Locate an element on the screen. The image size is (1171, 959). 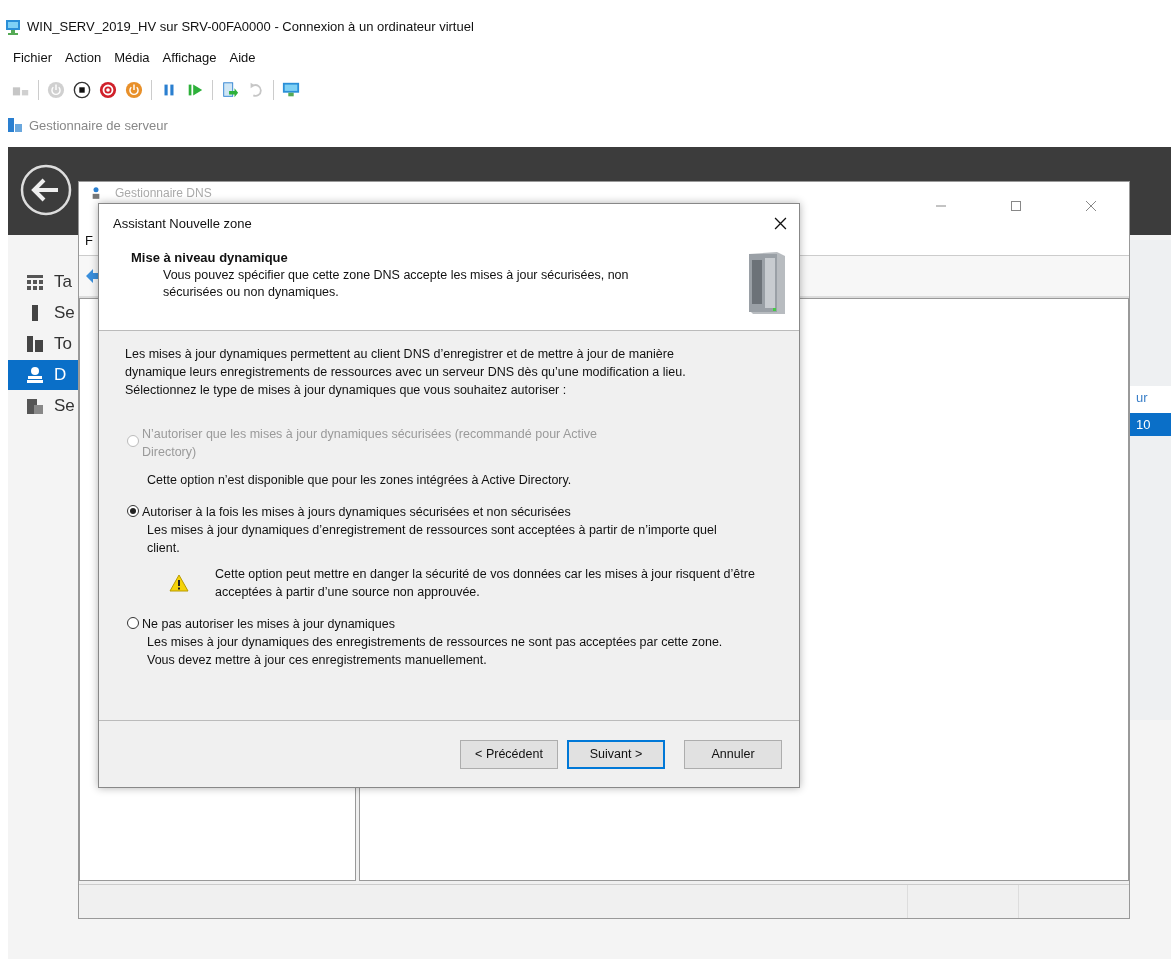
option-description: Cette option n’est disponible que pour les zones intégrées à Active Directory. is located at coordinates (360, 480).